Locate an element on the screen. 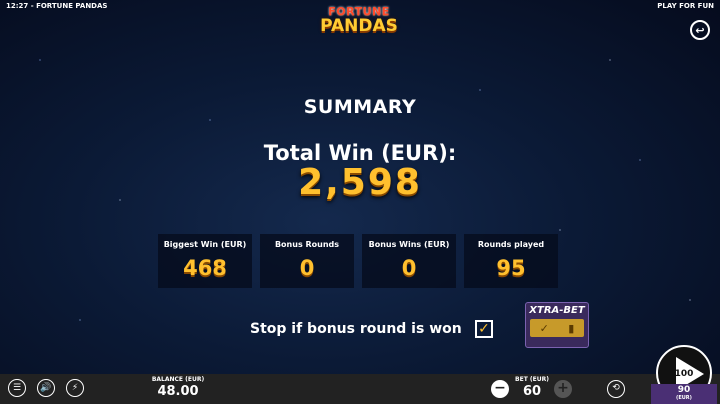 The image size is (720, 404). autoplay-button: ⟲ is located at coordinates (616, 389).